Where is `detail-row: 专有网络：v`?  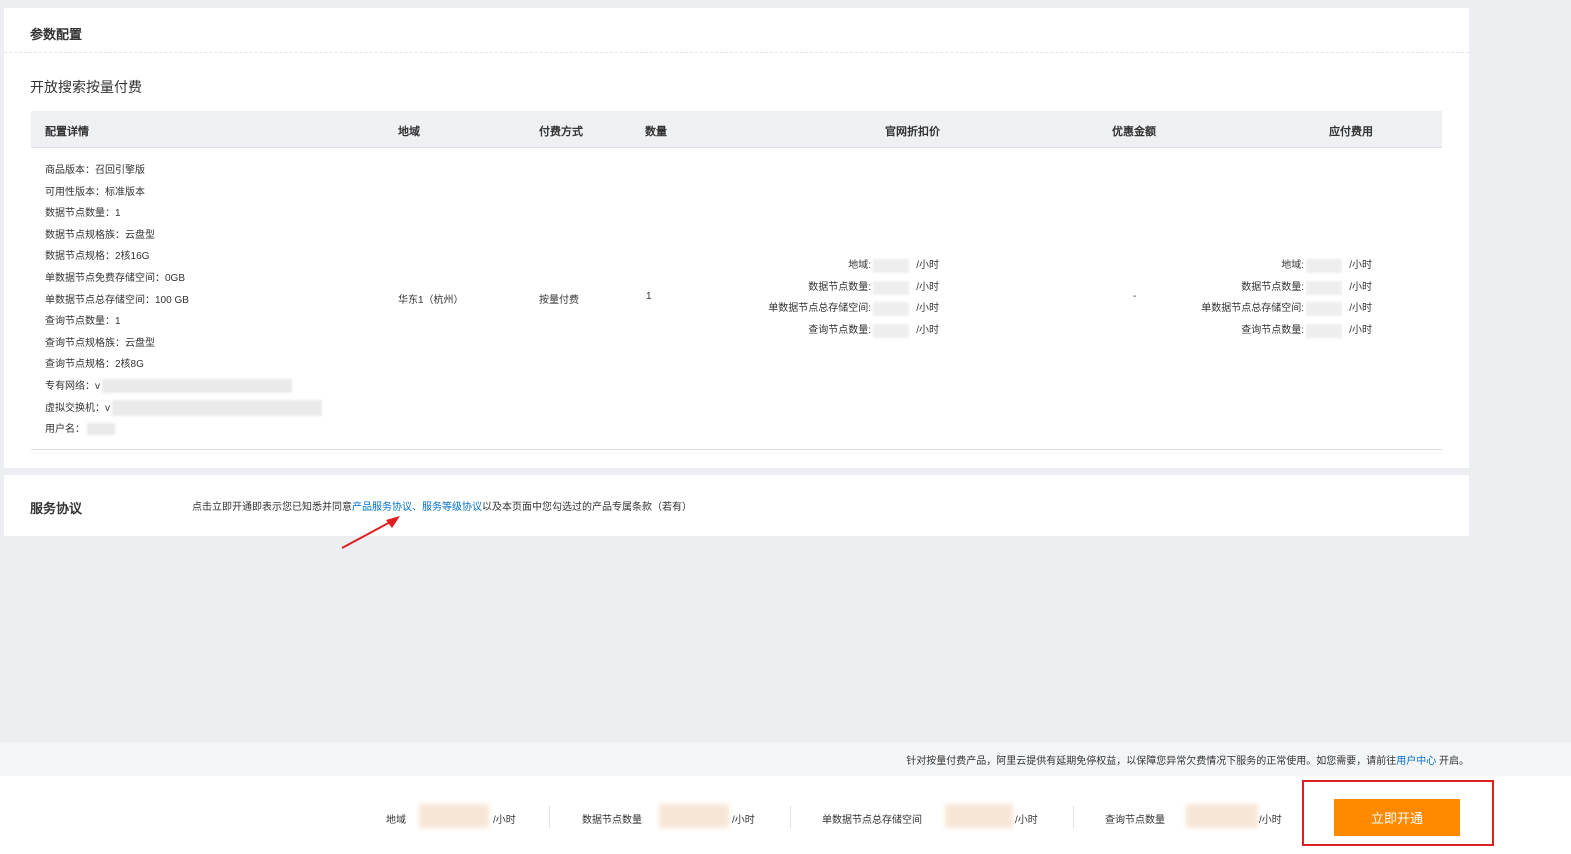 detail-row: 专有网络：v is located at coordinates (183, 387).